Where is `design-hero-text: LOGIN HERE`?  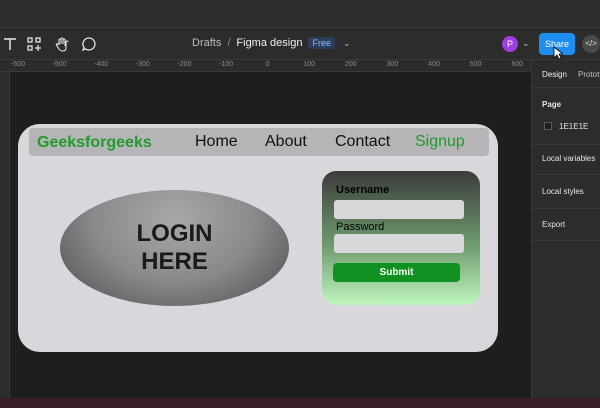 design-hero-text: LOGIN HERE is located at coordinates (174, 247).